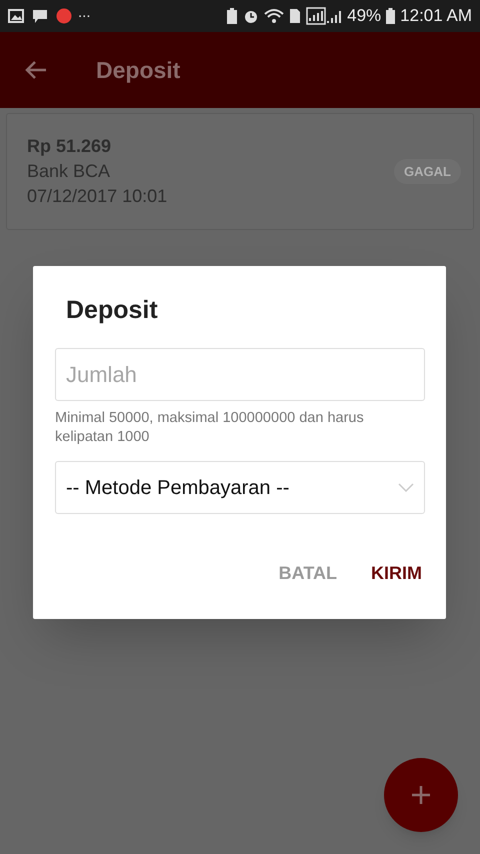  What do you see at coordinates (324, 16) in the screenshot?
I see `signal-icon` at bounding box center [324, 16].